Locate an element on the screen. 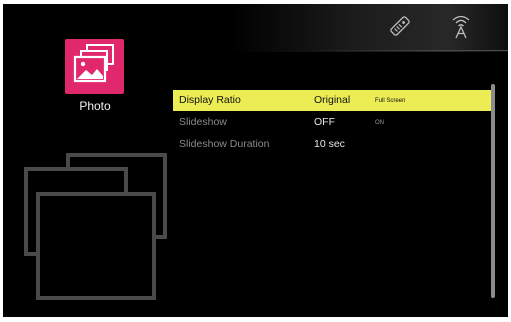 The height and width of the screenshot is (322, 511). scrollbar-thumb is located at coordinates (493, 191).